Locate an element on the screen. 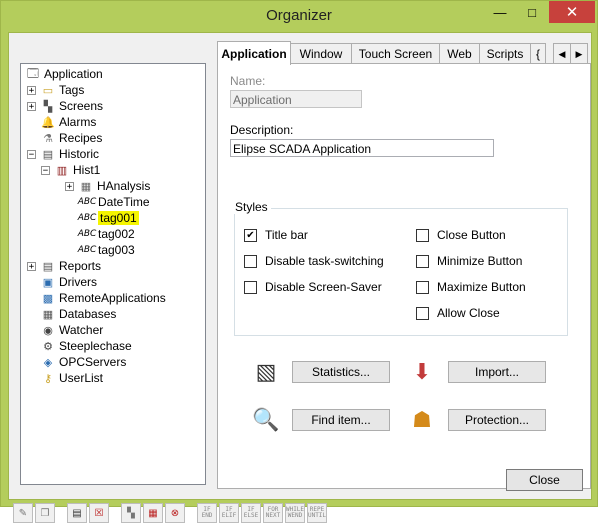 The height and width of the screenshot is (523, 598). connect-icon: ⊗ is located at coordinates (175, 513).